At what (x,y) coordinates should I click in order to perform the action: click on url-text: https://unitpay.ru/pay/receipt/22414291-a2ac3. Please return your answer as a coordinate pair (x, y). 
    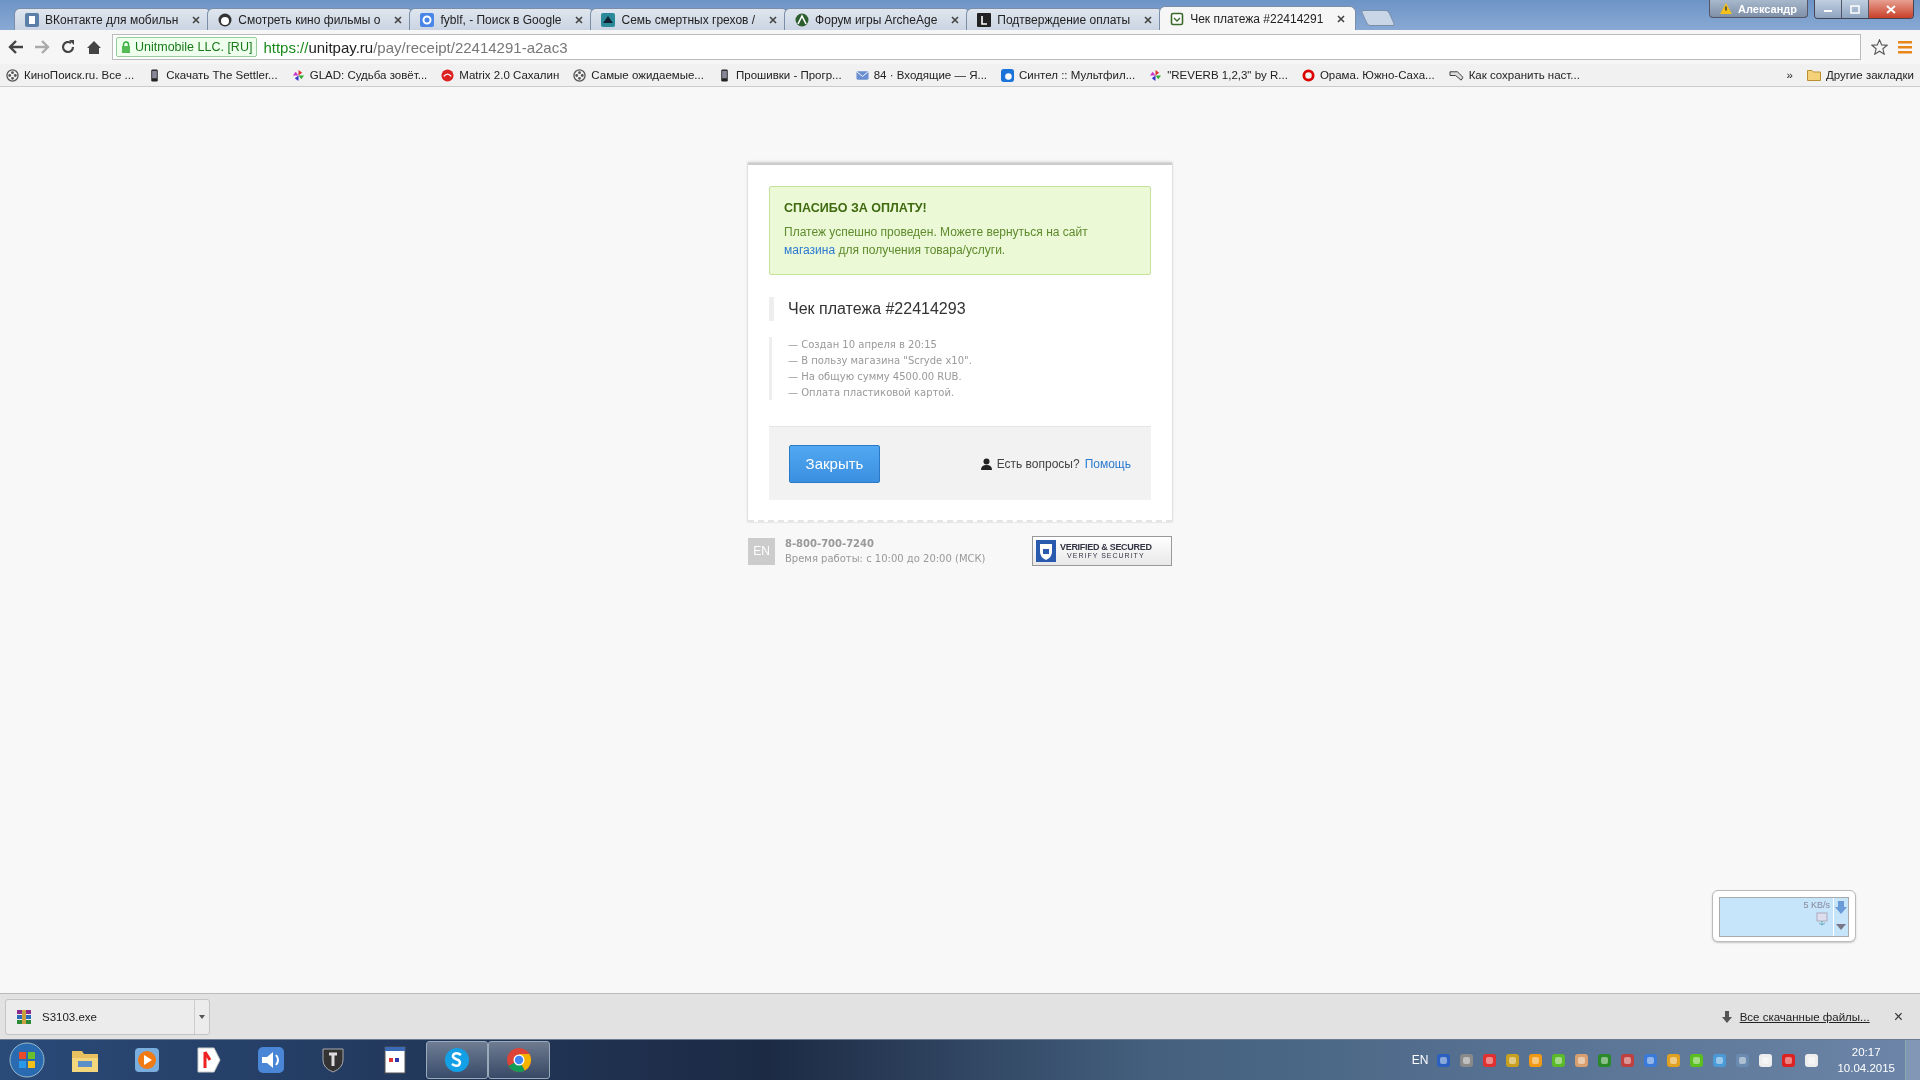
    Looking at the image, I should click on (415, 47).